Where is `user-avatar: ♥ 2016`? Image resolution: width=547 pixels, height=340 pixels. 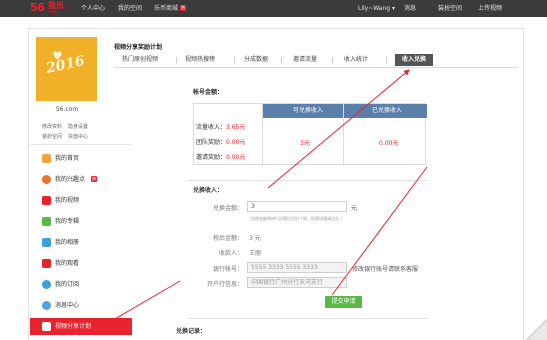 user-avatar: ♥ 2016 is located at coordinates (66, 69).